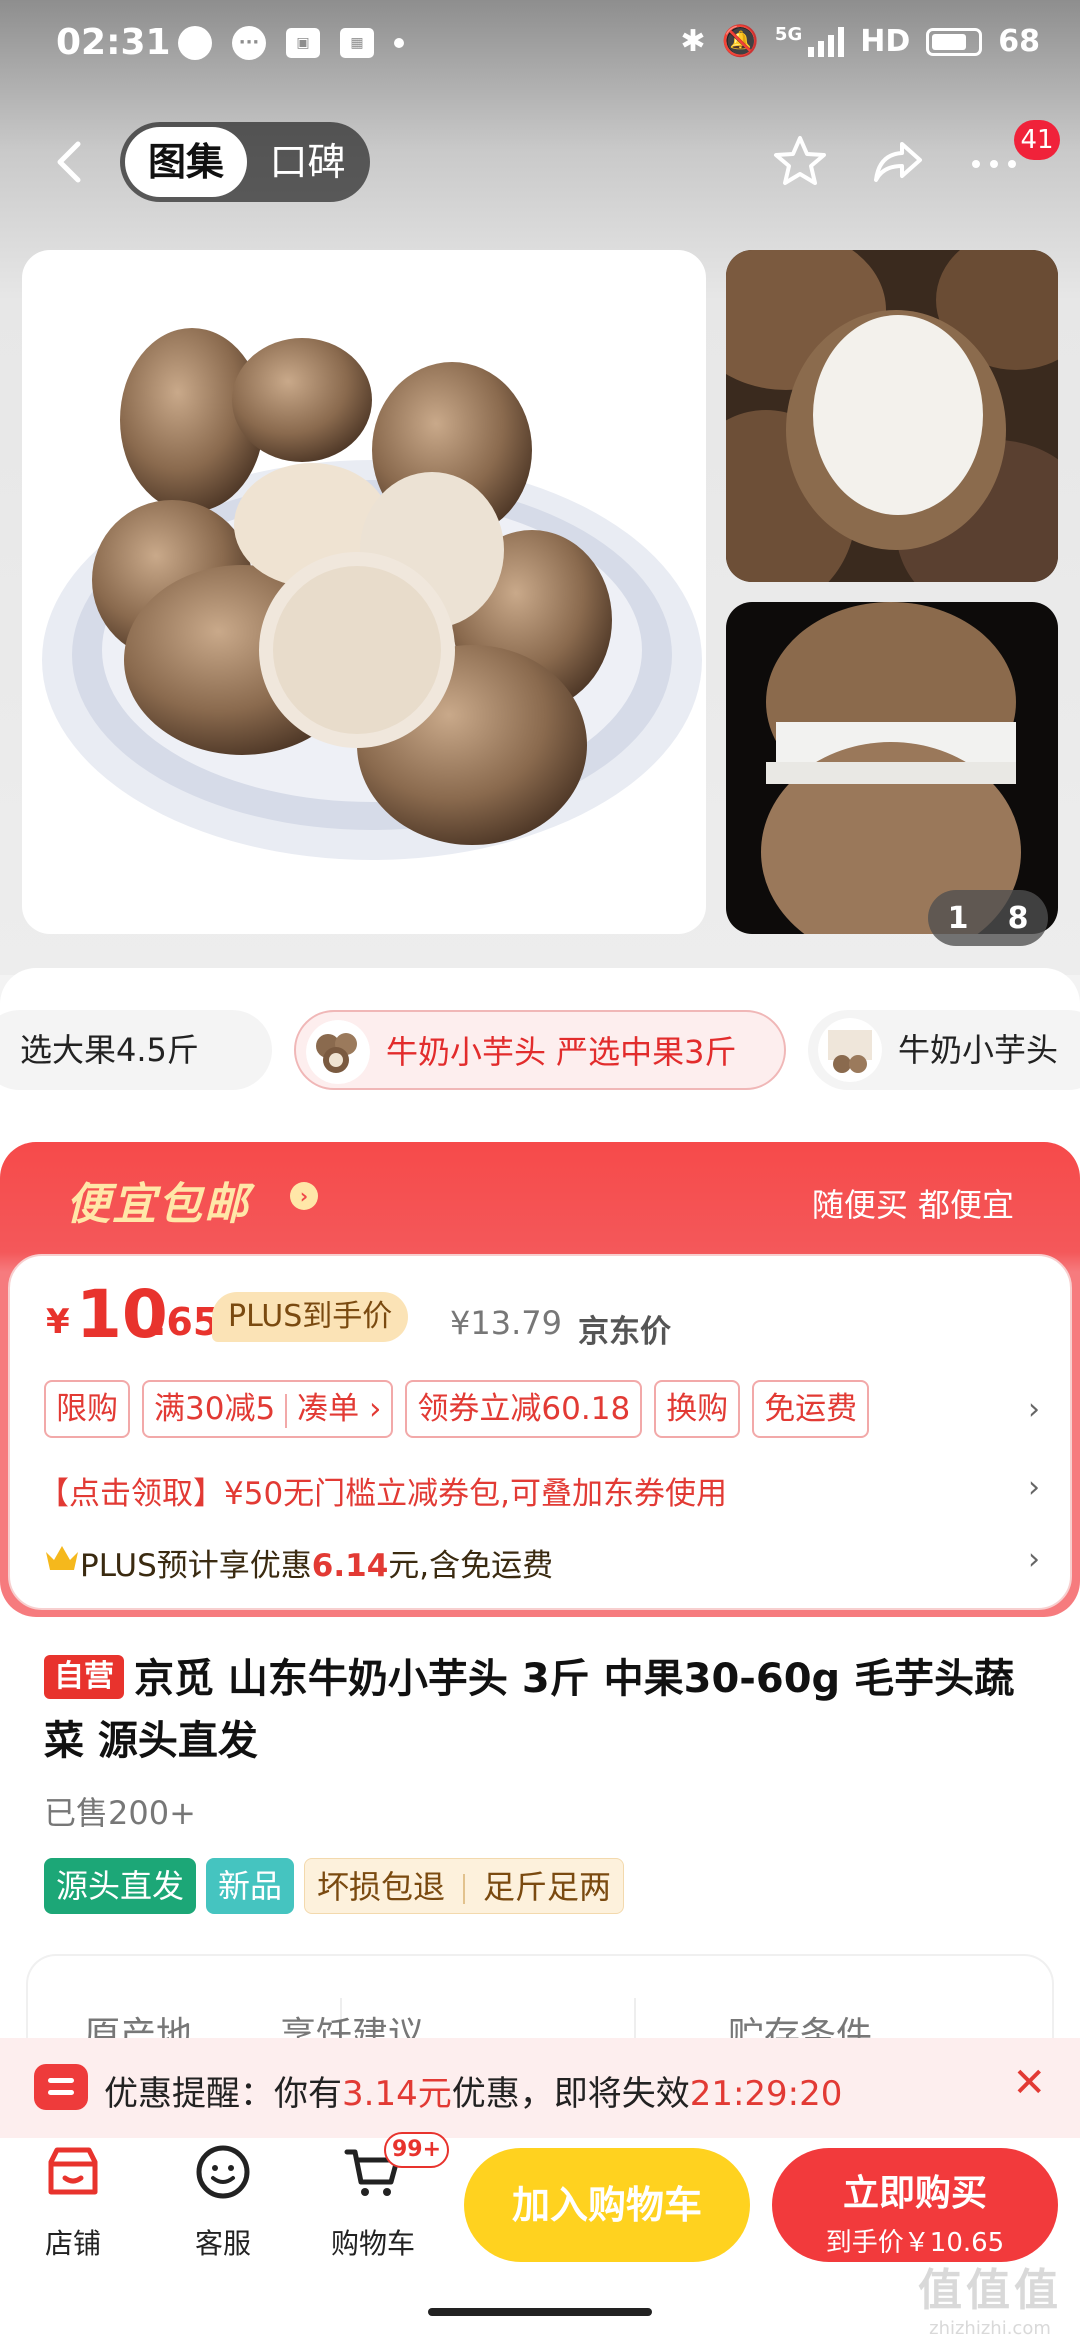  I want to click on coupon-label: 凑单 ›, so click(339, 1409).